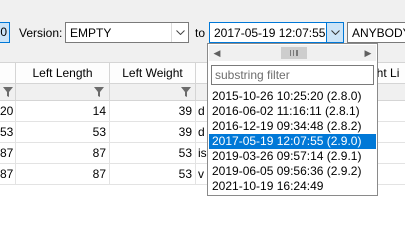  What do you see at coordinates (63, 92) in the screenshot?
I see `filter-cell-left-length` at bounding box center [63, 92].